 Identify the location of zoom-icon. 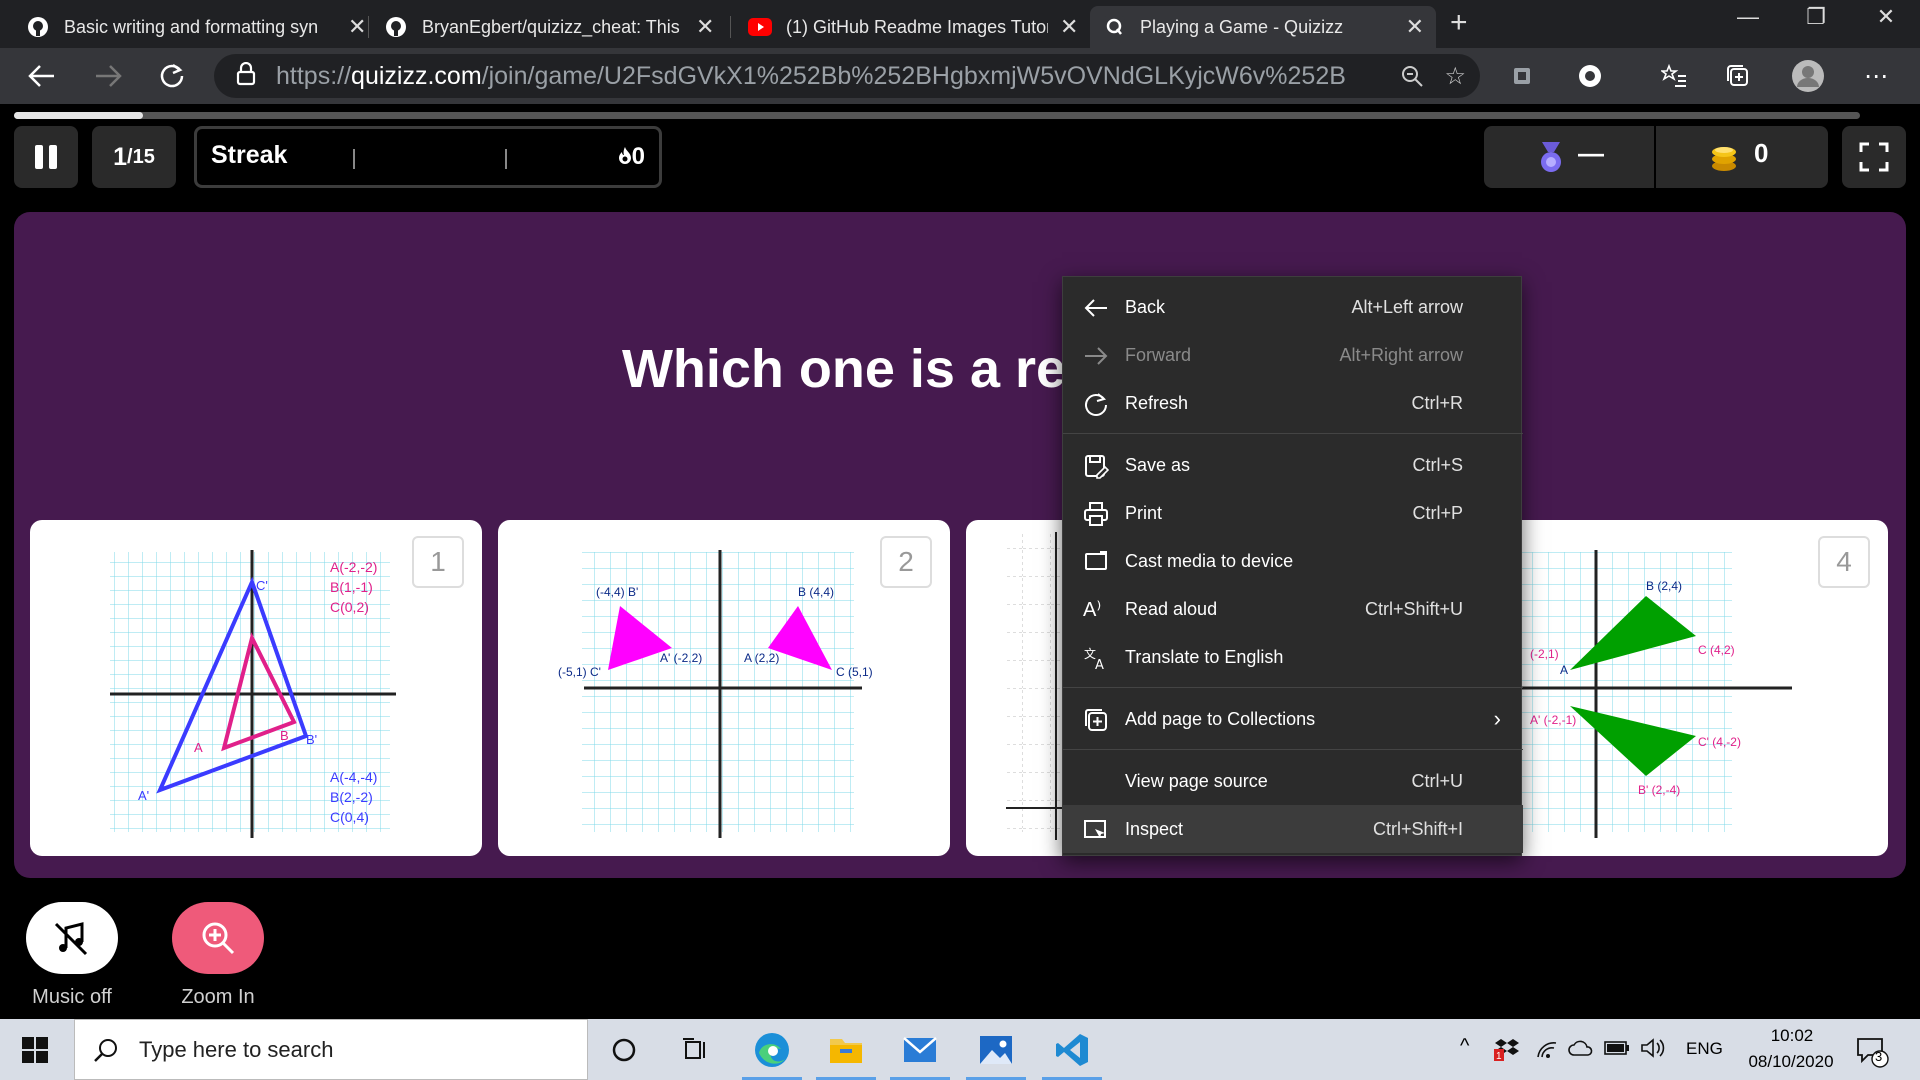
(1412, 78).